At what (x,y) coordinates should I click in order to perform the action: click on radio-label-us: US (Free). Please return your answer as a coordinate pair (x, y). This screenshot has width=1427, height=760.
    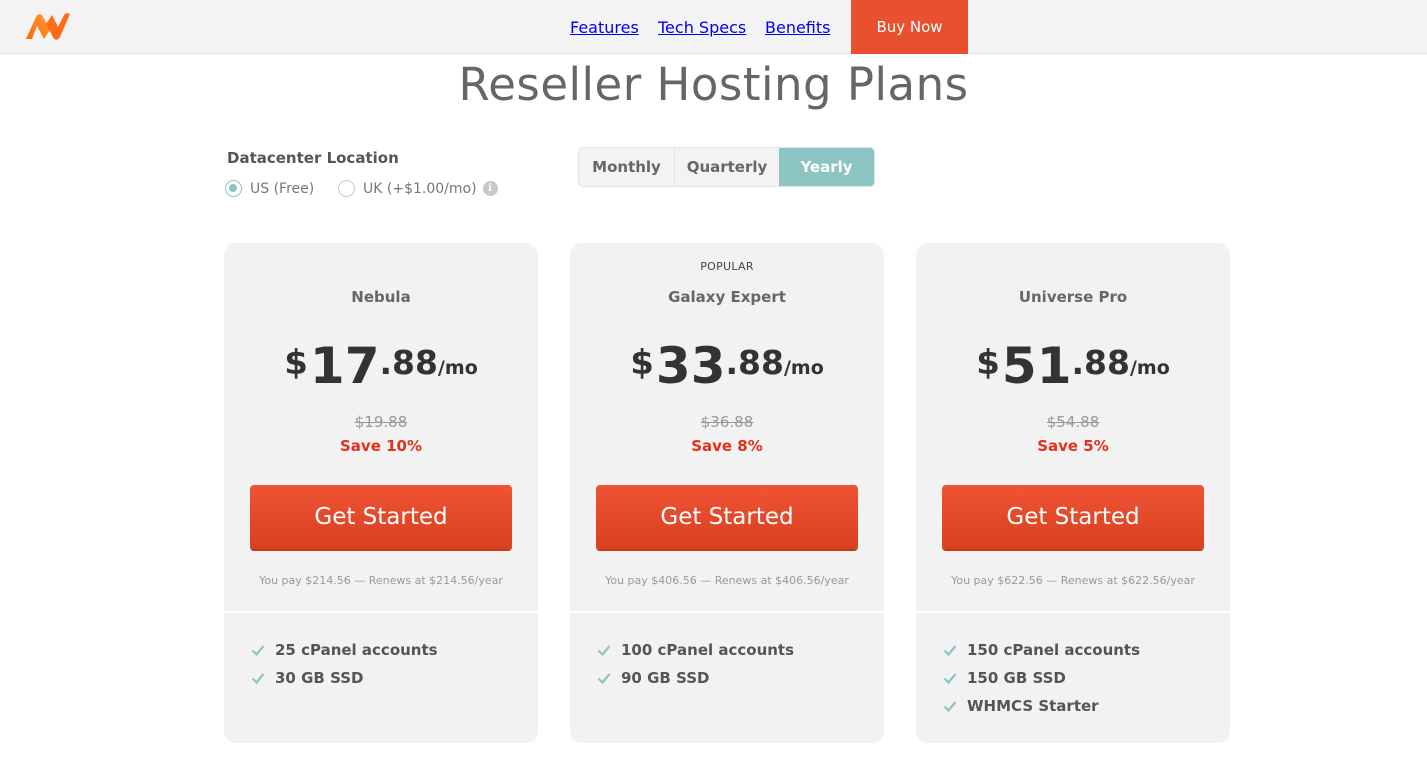
    Looking at the image, I should click on (282, 188).